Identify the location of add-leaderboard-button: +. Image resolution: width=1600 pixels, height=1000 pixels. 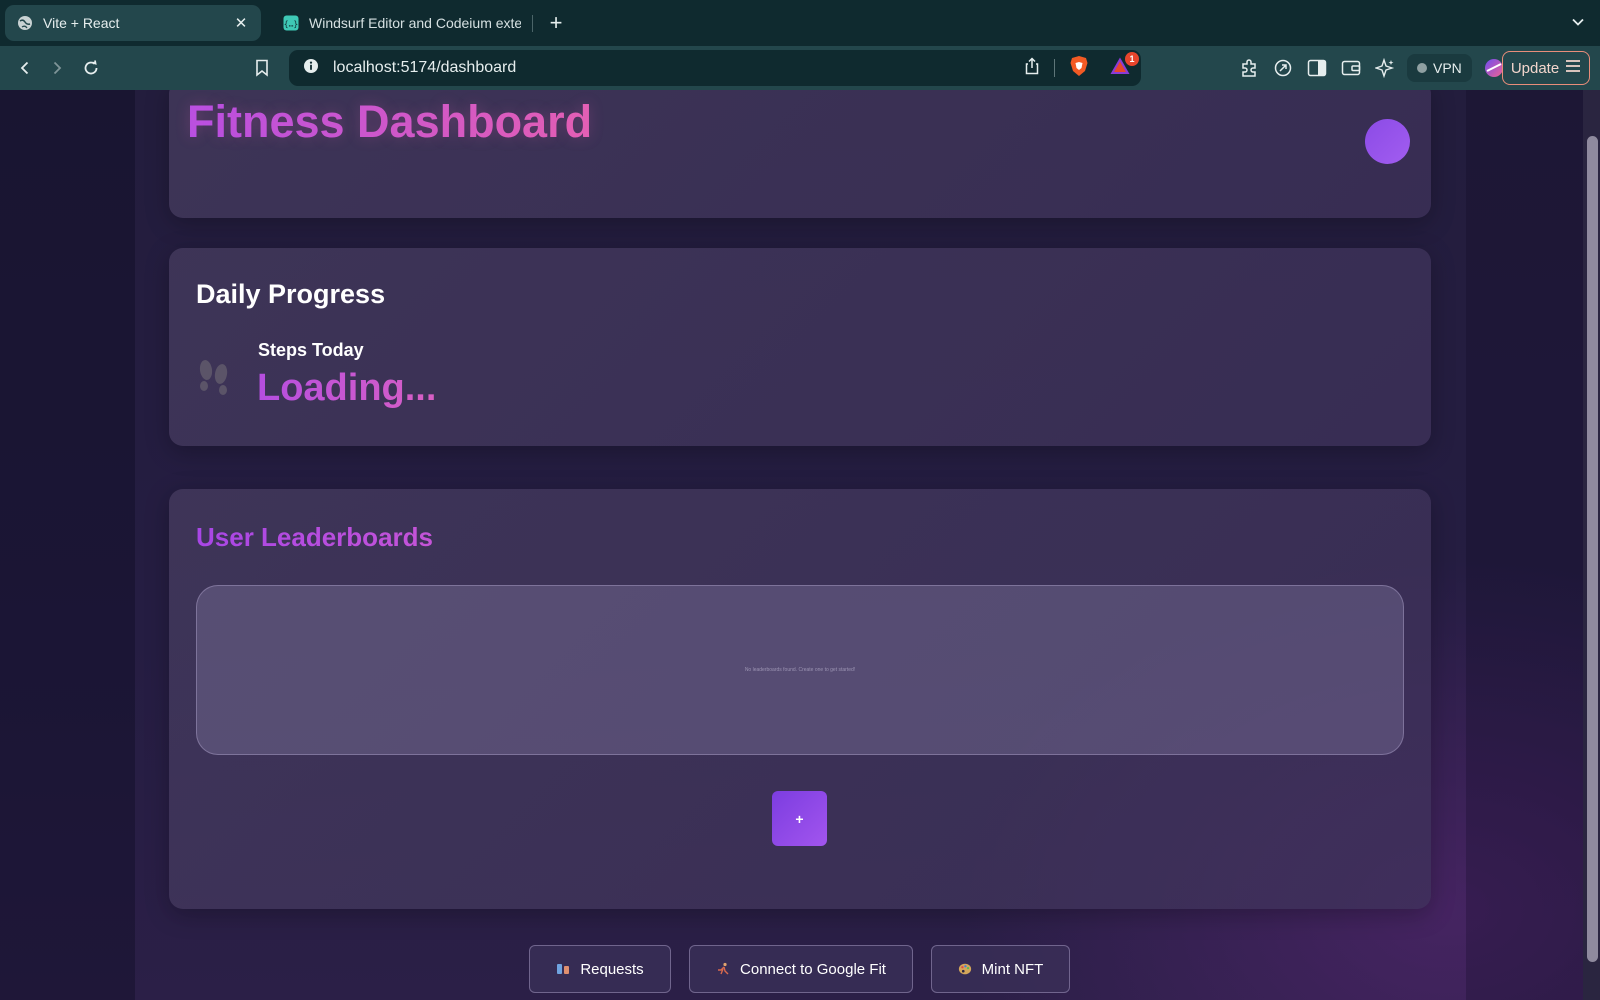
(799, 818).